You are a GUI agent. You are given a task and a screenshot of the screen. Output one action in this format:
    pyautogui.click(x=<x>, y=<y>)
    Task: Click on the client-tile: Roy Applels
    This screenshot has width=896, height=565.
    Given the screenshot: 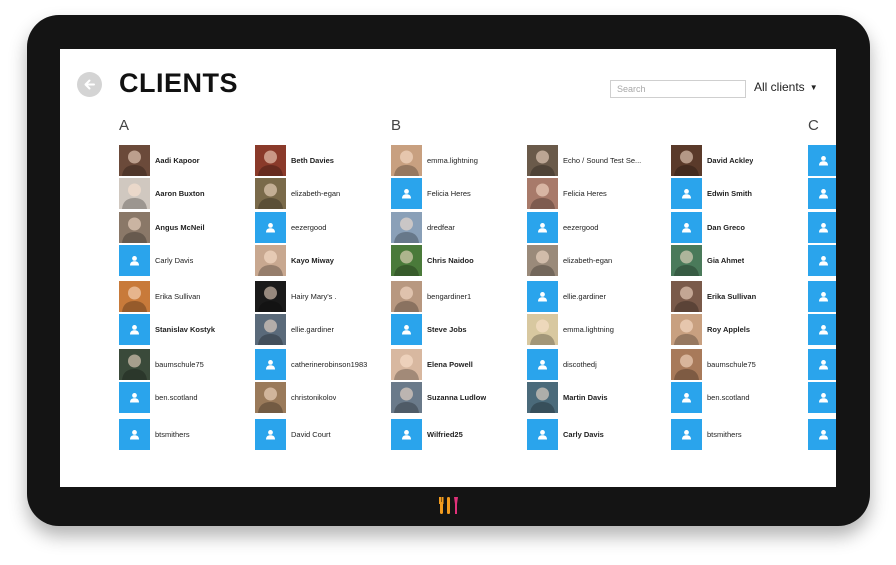 What is the action you would take?
    pyautogui.click(x=738, y=329)
    